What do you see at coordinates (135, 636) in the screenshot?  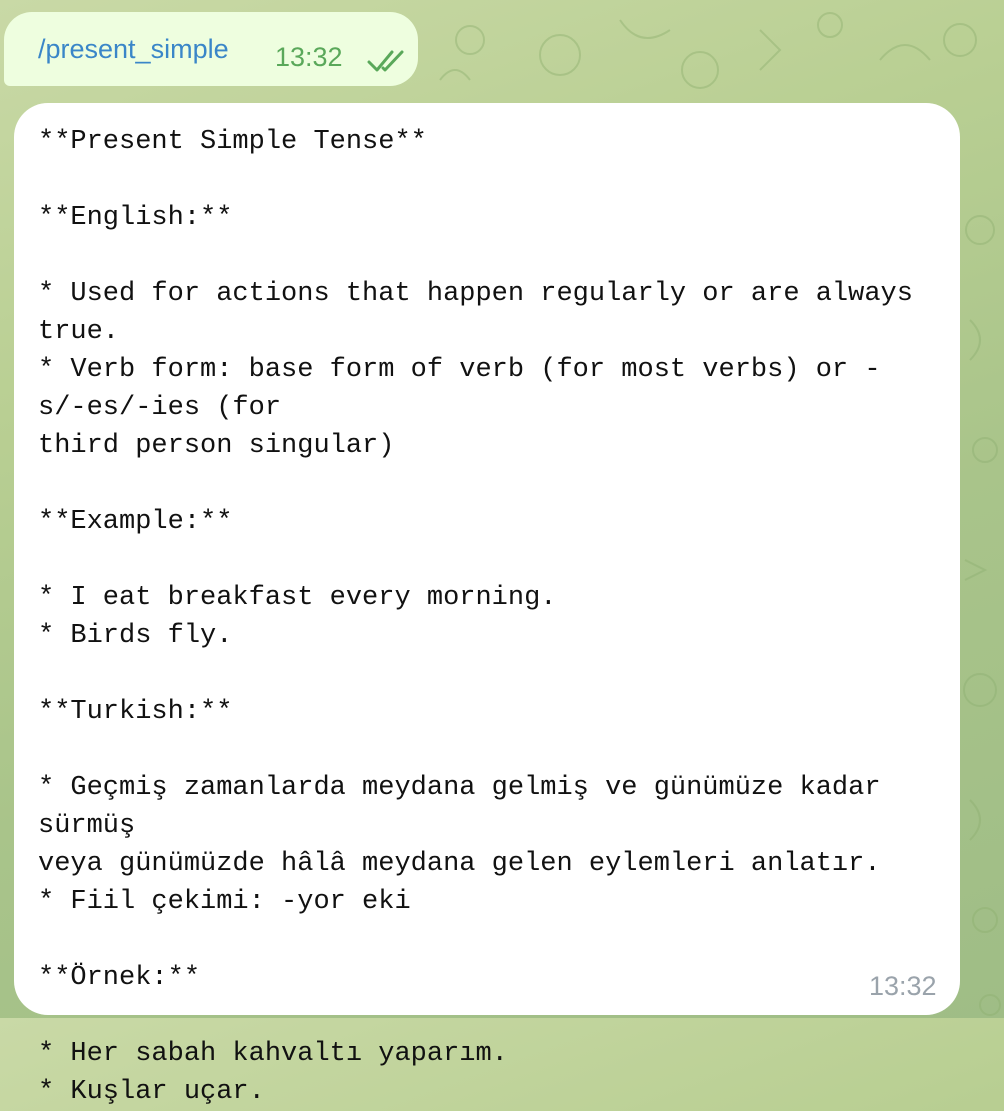 I see `message-line: * Birds fly.` at bounding box center [135, 636].